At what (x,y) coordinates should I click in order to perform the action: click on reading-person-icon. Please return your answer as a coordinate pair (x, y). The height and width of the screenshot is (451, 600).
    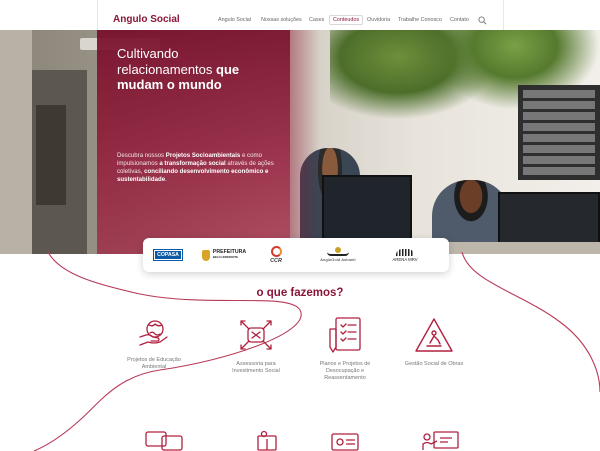
    Looking at the image, I should click on (267, 440).